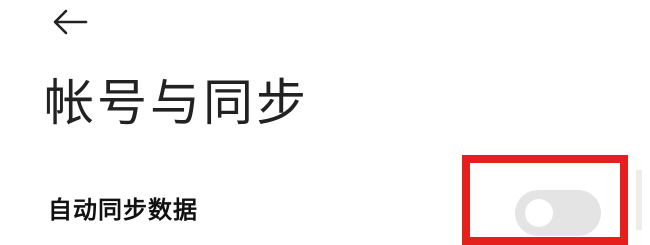 The width and height of the screenshot is (650, 245). Describe the element at coordinates (176, 103) in the screenshot. I see `page-title: 帐号与同步` at that location.